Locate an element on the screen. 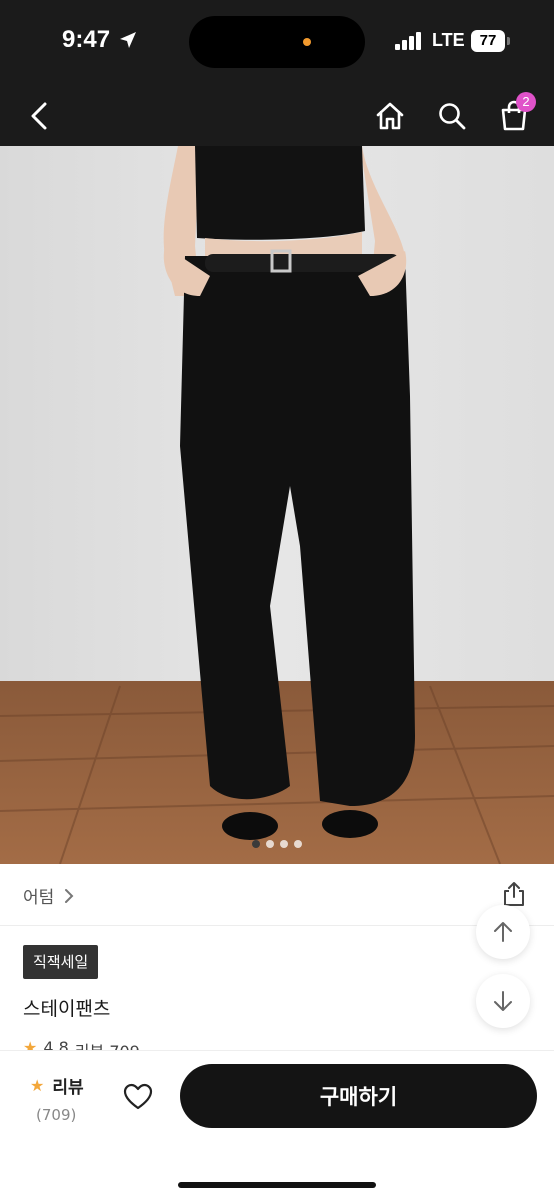  back-button is located at coordinates (39, 116).